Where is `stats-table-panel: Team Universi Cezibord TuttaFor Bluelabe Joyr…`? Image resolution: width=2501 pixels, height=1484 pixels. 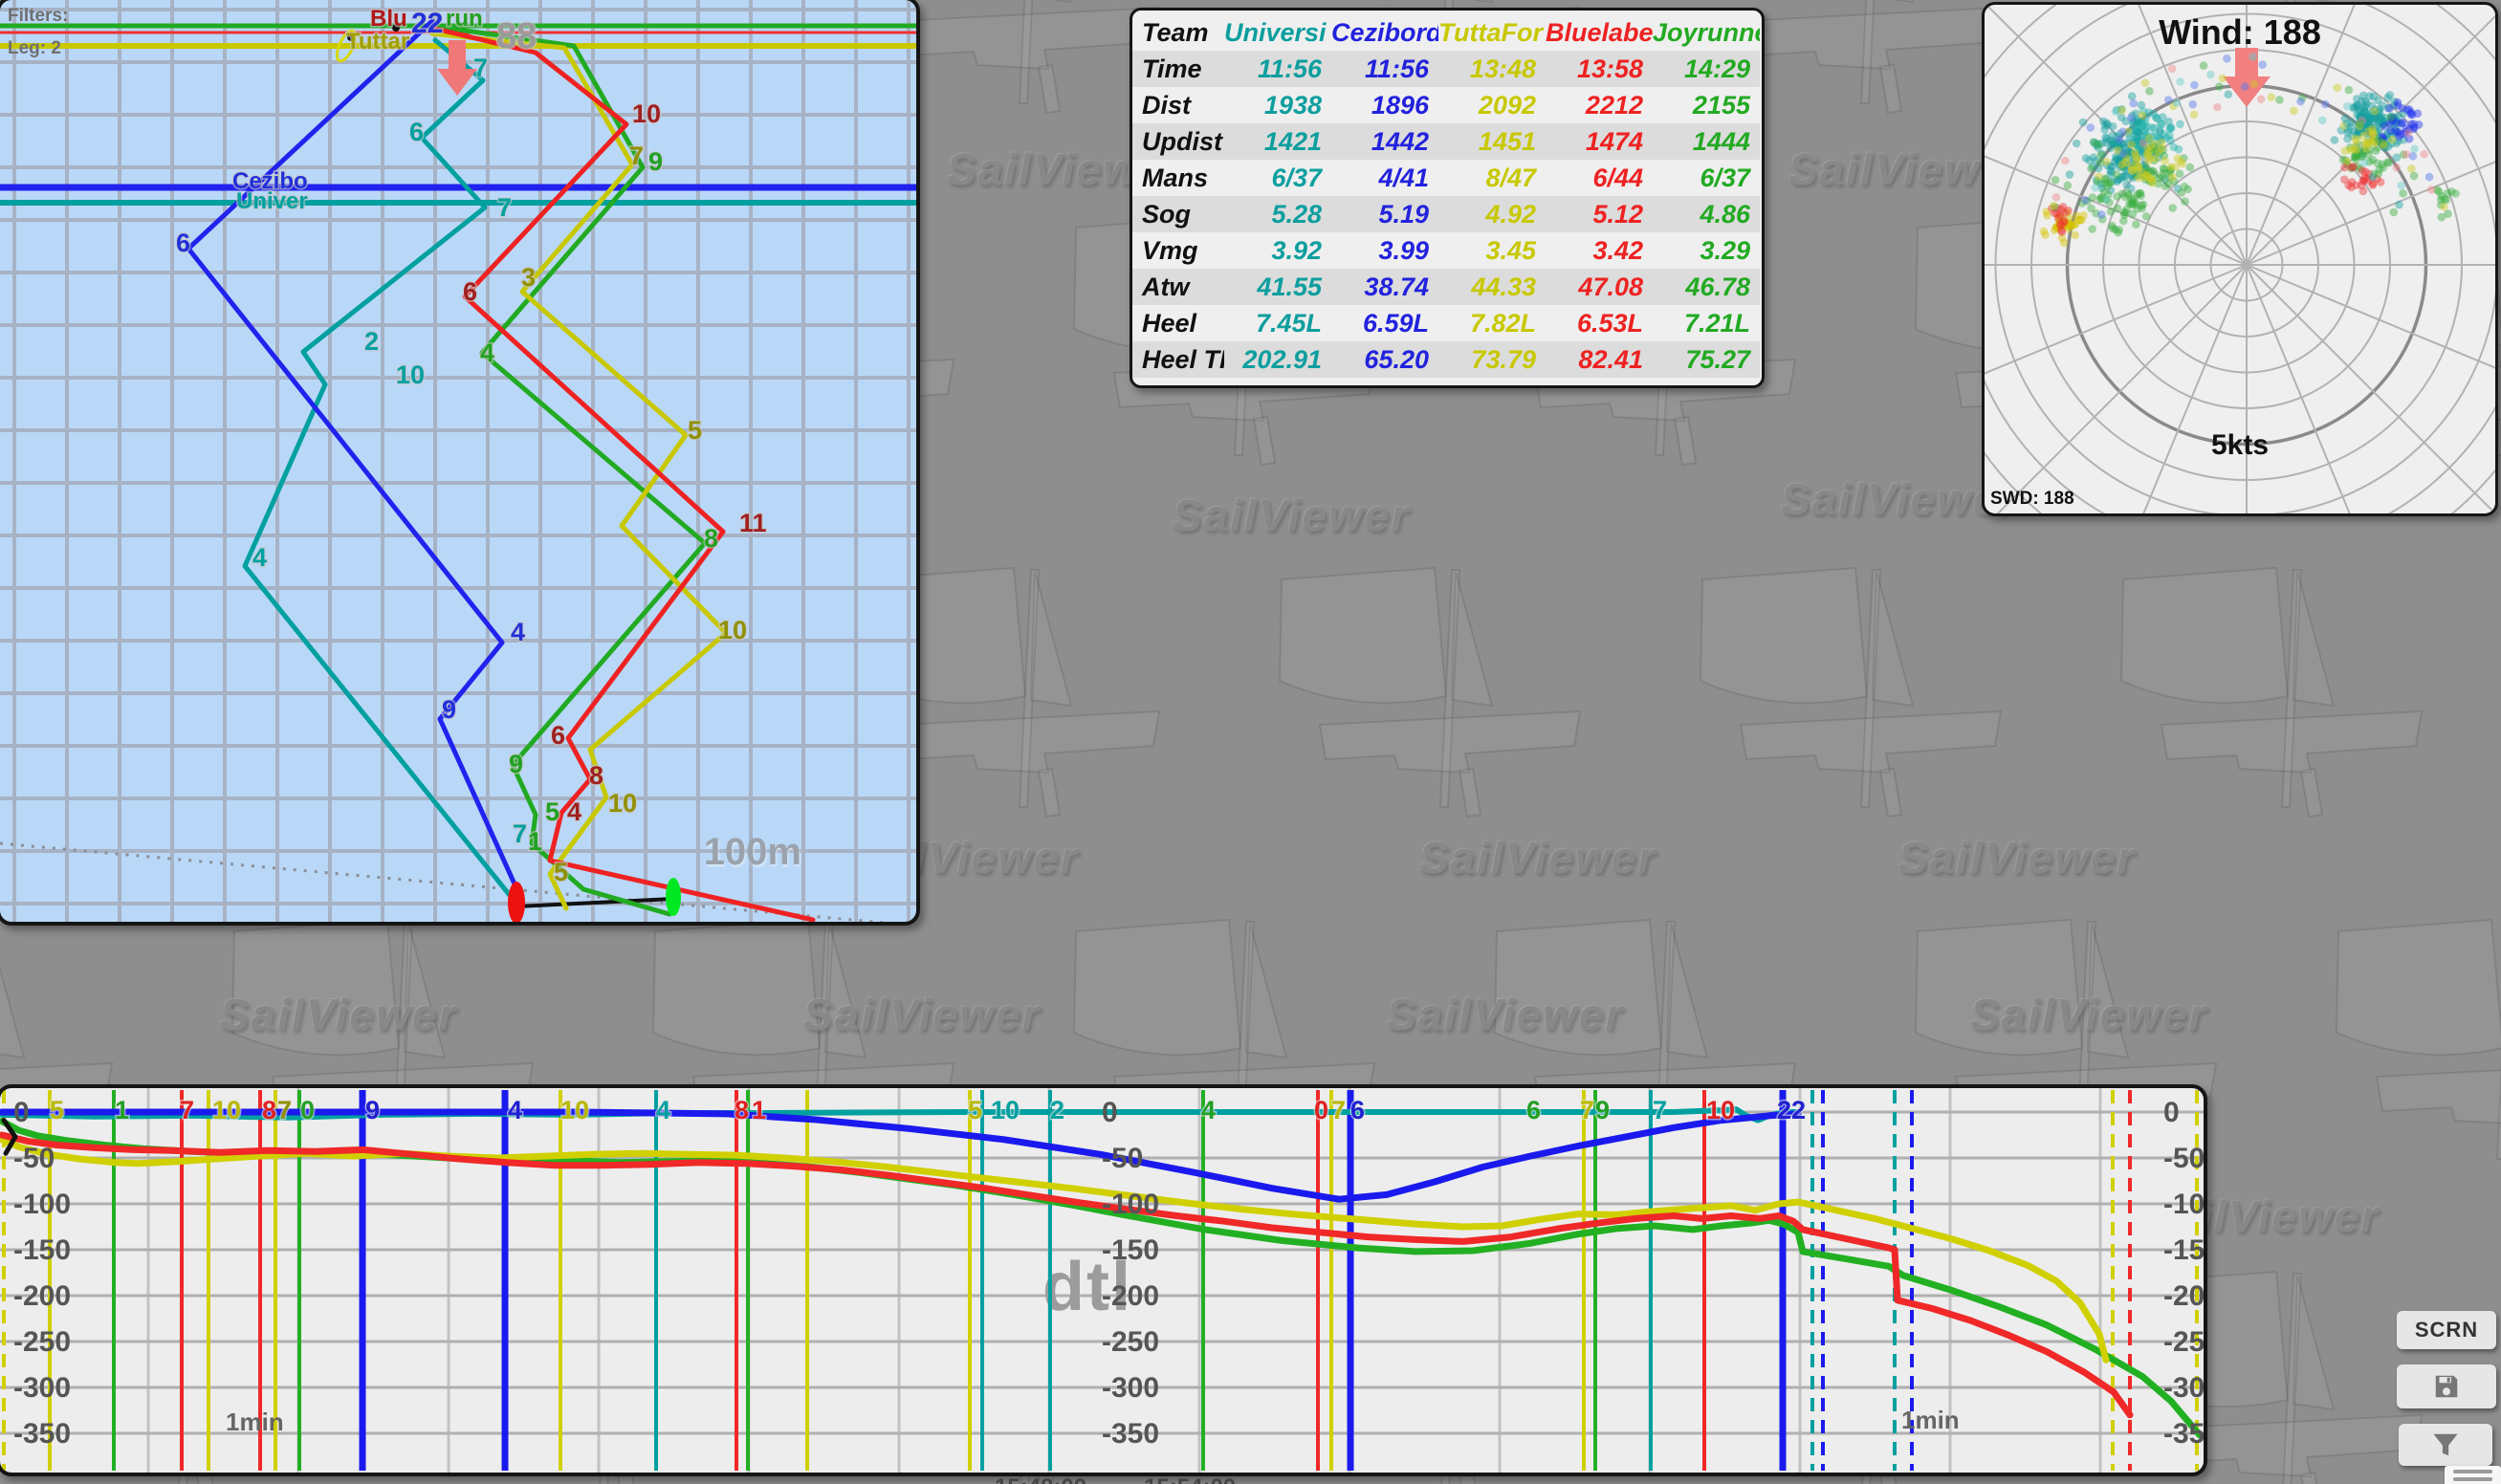
stats-table-panel: Team Universi Cezibord TuttaFor Bluelabe Joyr… is located at coordinates (1447, 198).